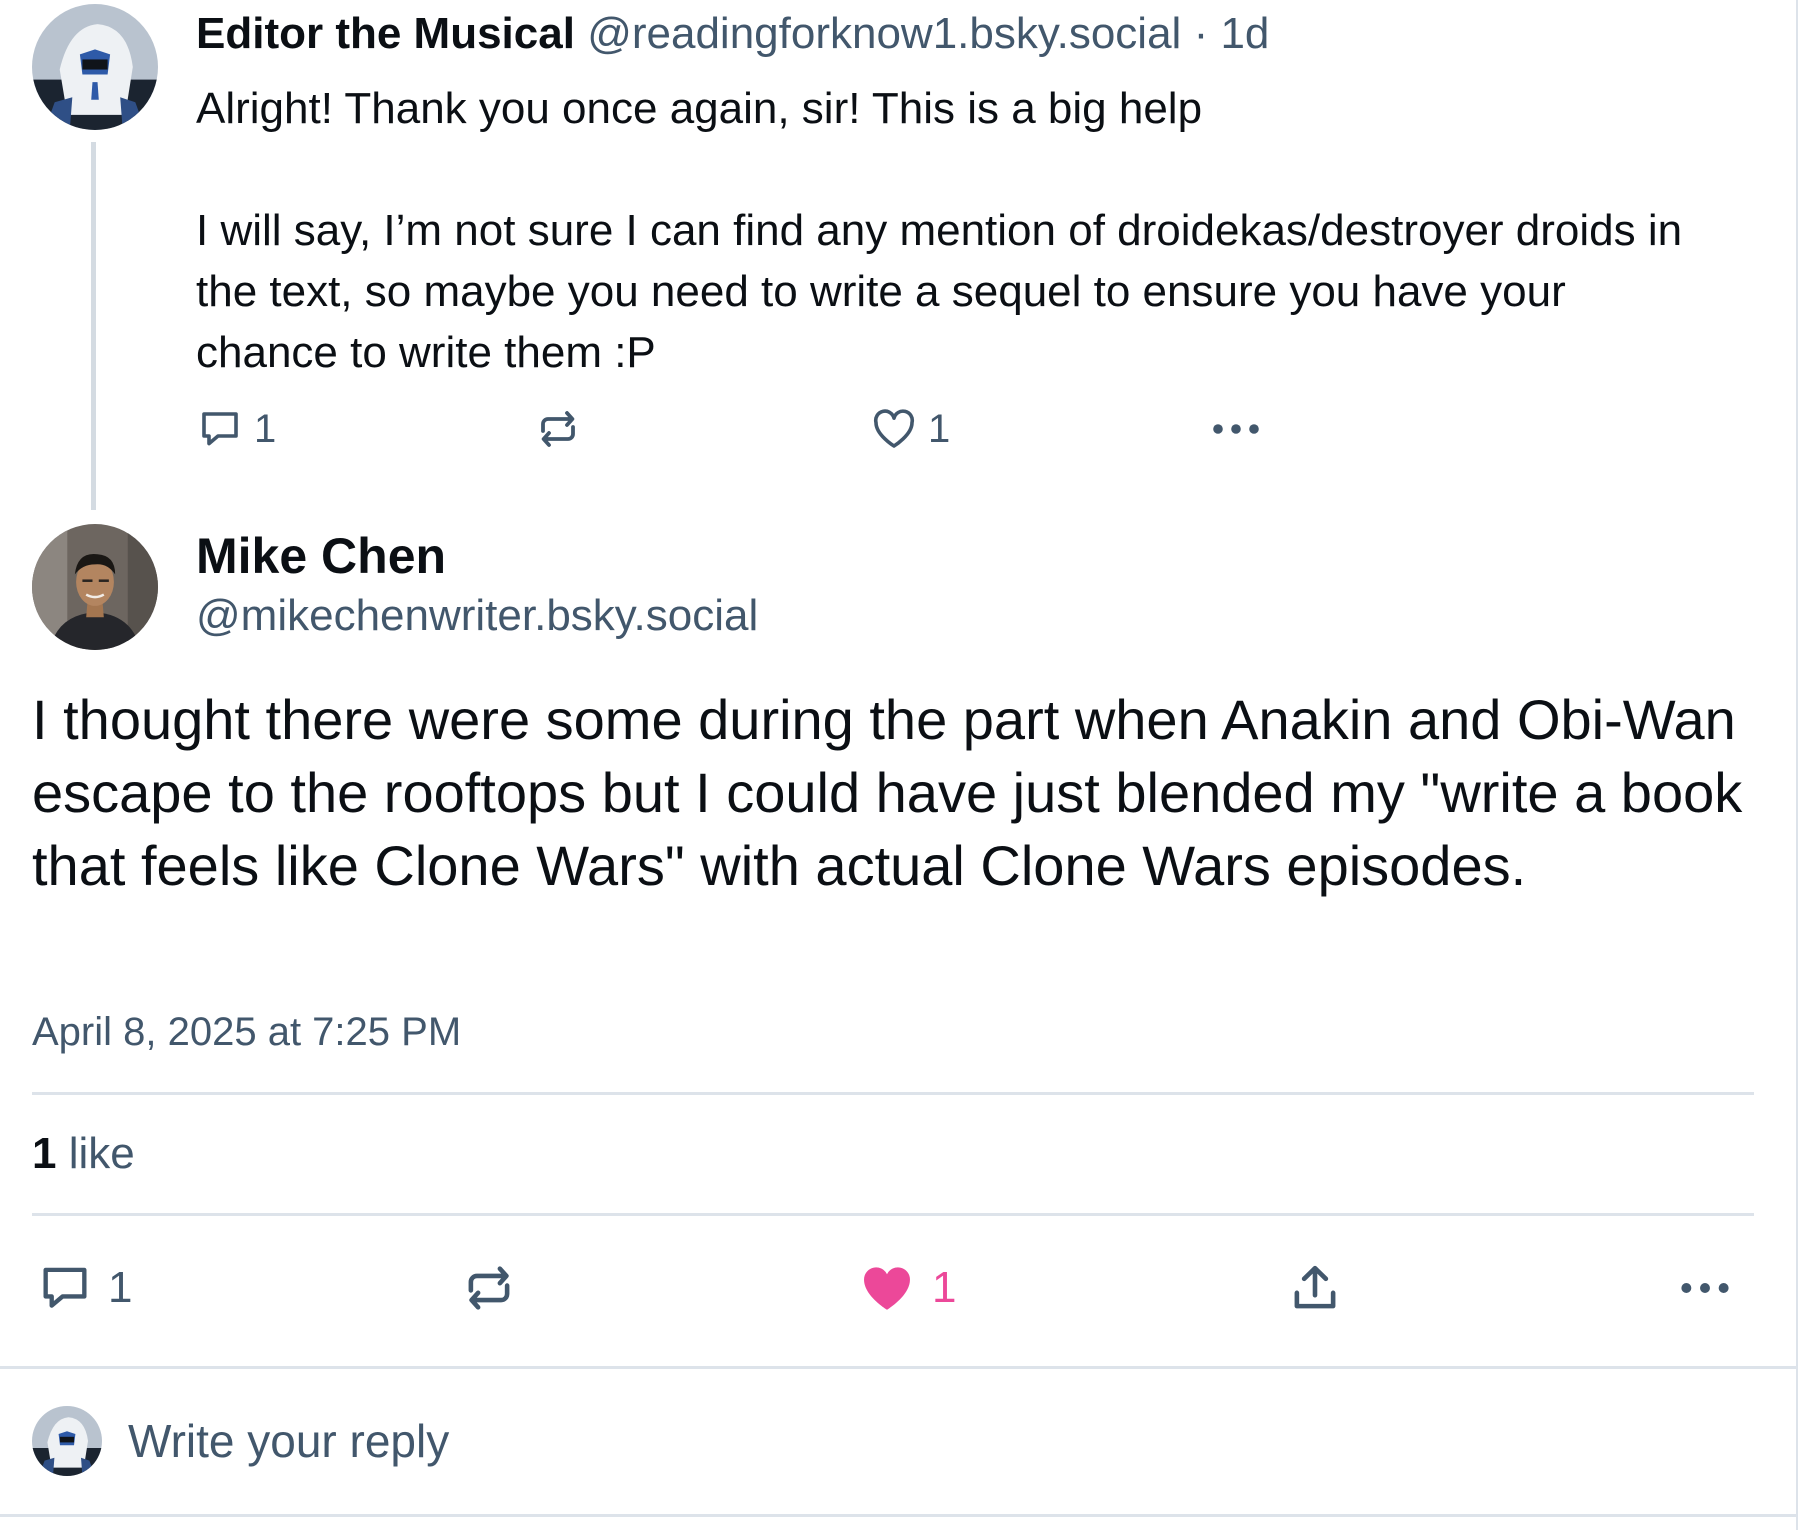 The image size is (1806, 1530). I want to click on reply-input-placeholder: Write your reply, so click(288, 1441).